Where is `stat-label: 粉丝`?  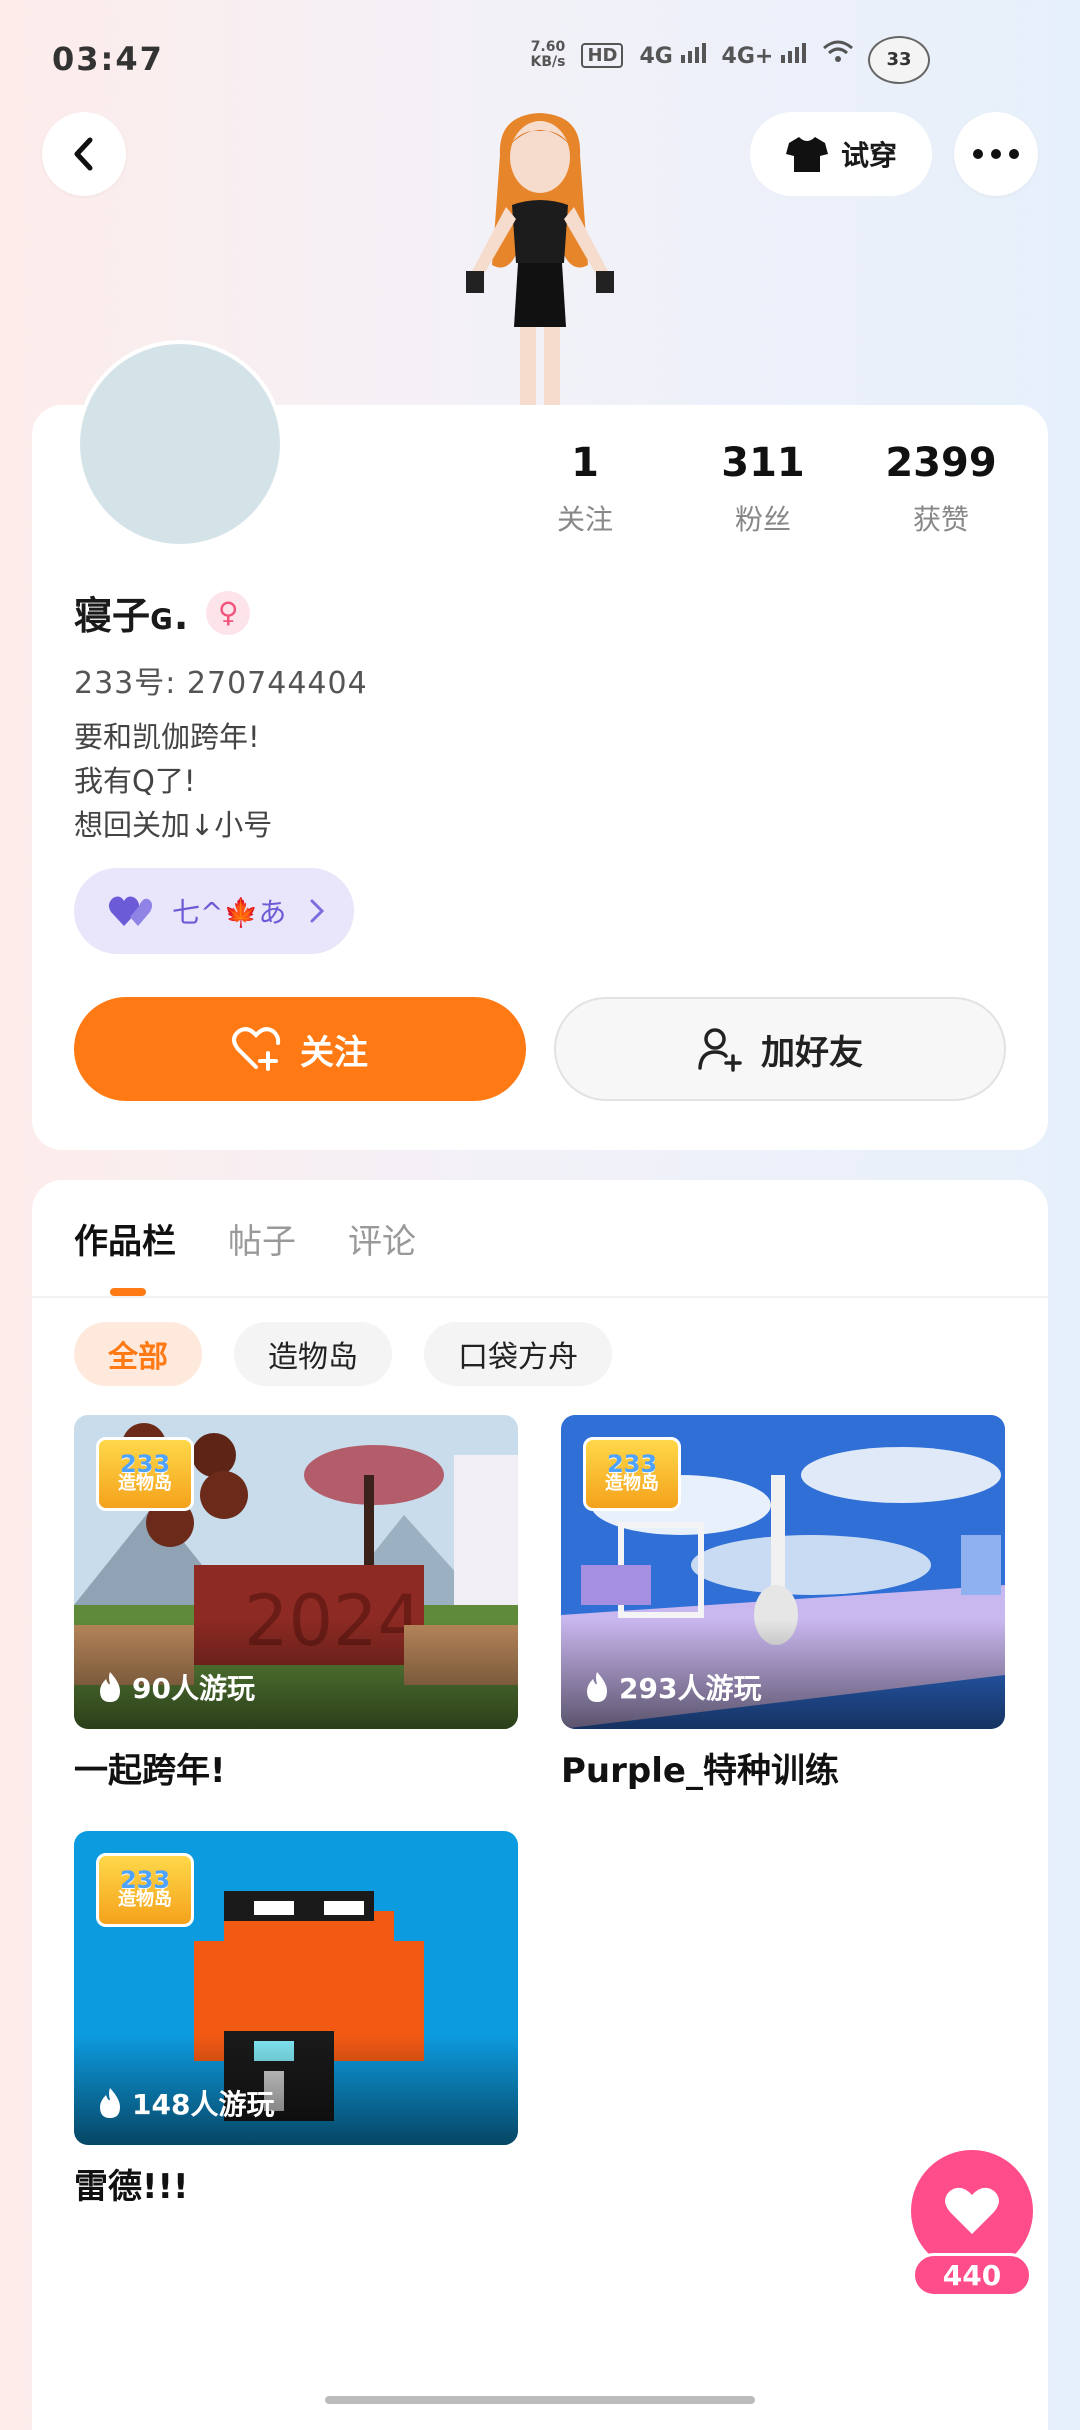 stat-label: 粉丝 is located at coordinates (762, 519).